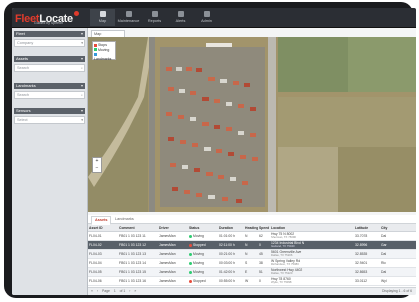  Describe the element at coordinates (49, 95) in the screenshot. I see `landmarks-search-input: Search ⌕` at that location.